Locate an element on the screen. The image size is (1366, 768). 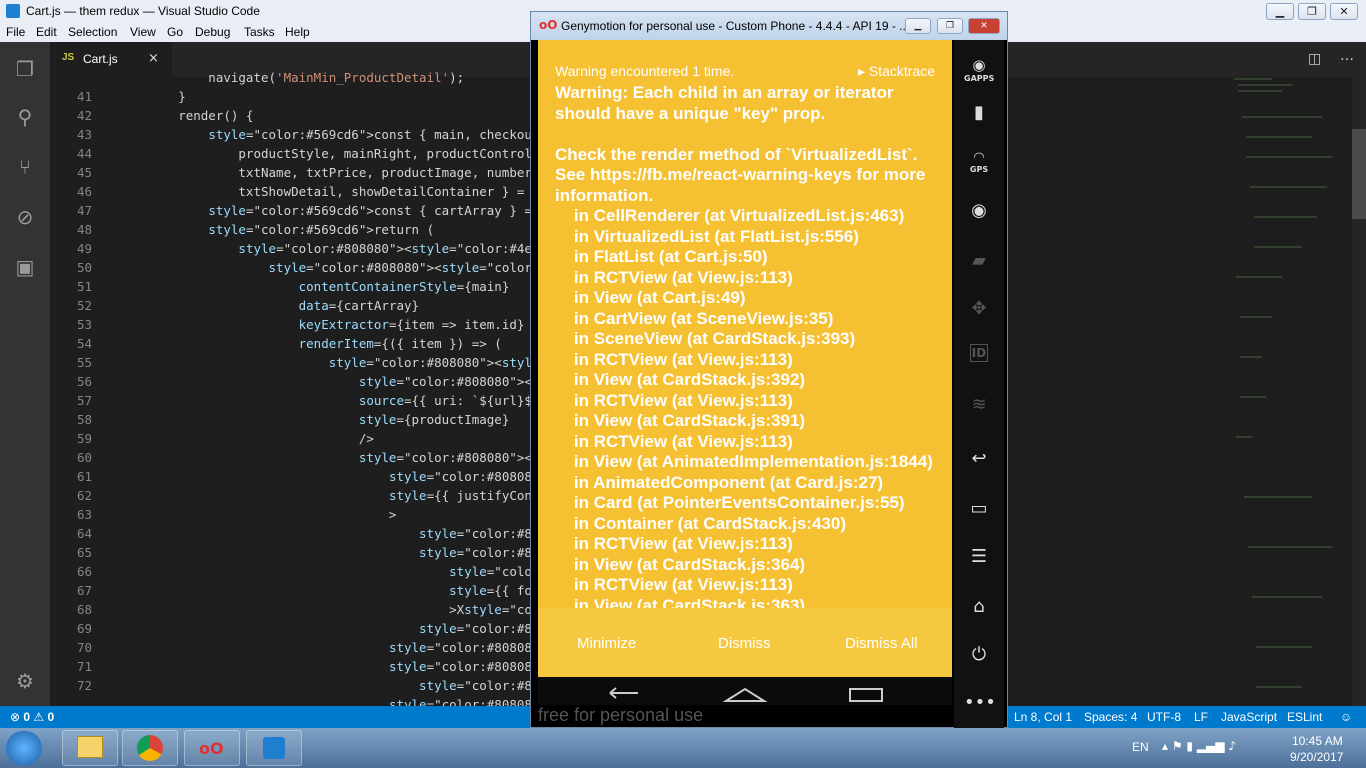
back-icon: ↩ is located at coordinates (979, 458).